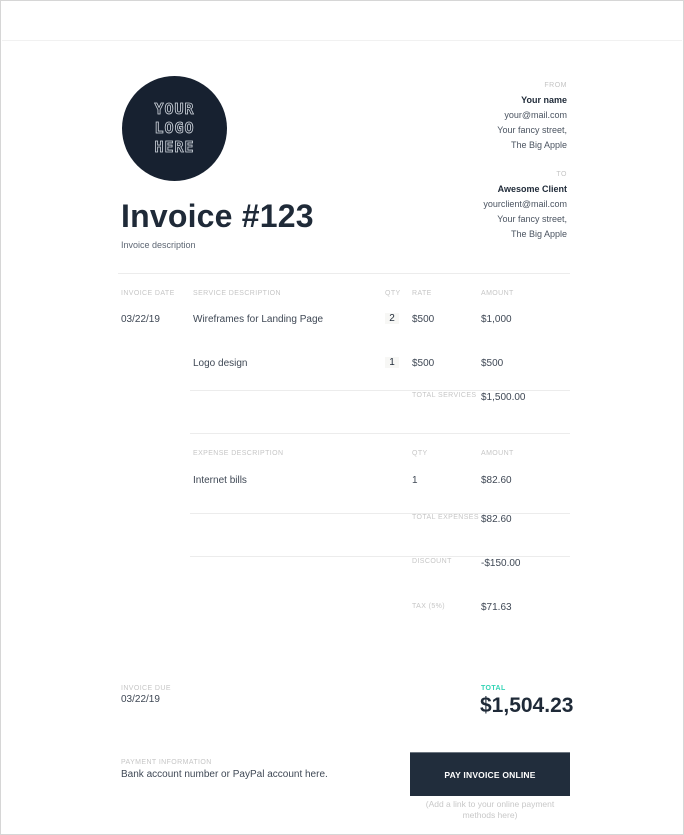 Image resolution: width=684 pixels, height=835 pixels. I want to click on service-amount: $1,000, so click(496, 319).